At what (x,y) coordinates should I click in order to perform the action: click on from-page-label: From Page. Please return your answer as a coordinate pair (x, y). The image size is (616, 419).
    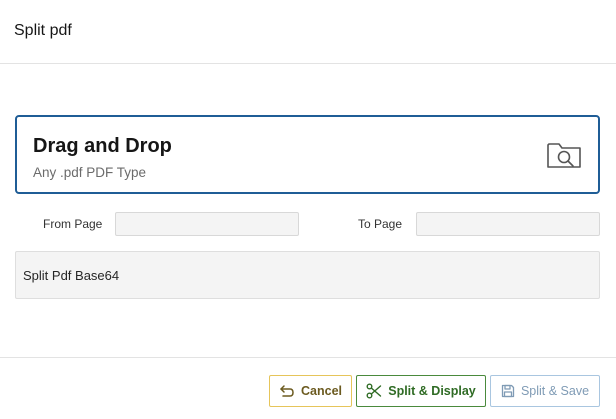
    Looking at the image, I should click on (73, 224).